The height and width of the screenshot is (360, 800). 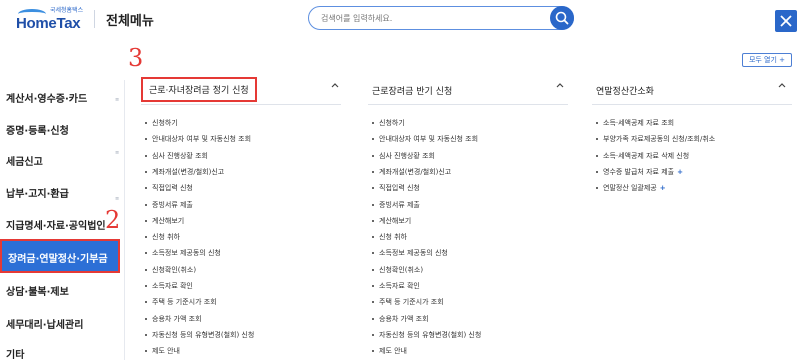 What do you see at coordinates (646, 155) in the screenshot?
I see `menu-item-label: 소득·세액공제 자료 삭제 신청` at bounding box center [646, 155].